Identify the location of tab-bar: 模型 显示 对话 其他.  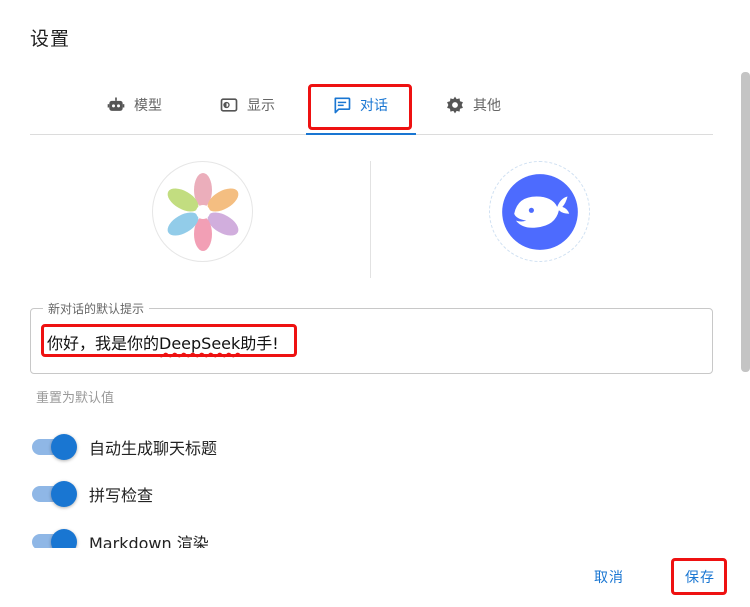
(371, 105).